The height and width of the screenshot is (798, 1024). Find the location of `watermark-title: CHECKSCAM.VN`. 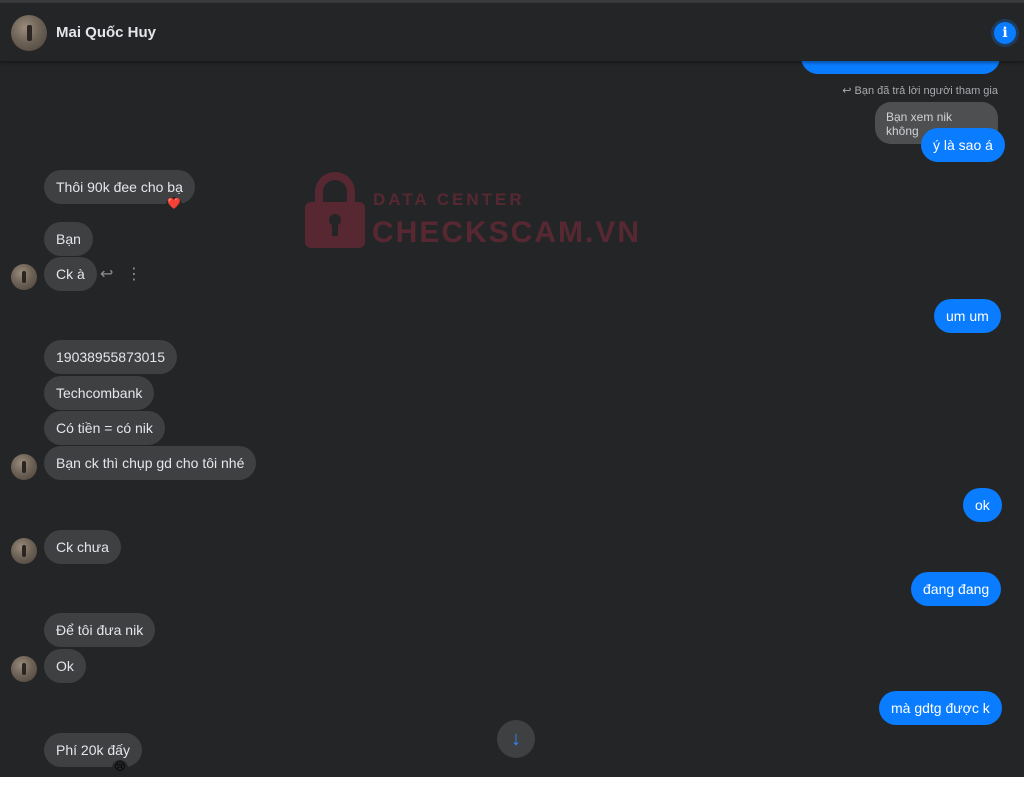

watermark-title: CHECKSCAM.VN is located at coordinates (507, 232).